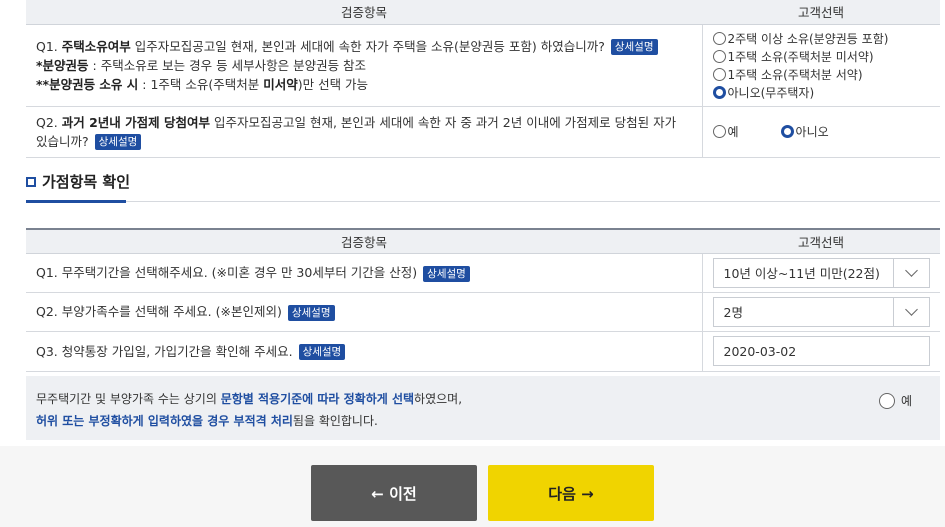 Image resolution: width=945 pixels, height=527 pixels. What do you see at coordinates (87, 84) in the screenshot?
I see `q1-note2-label: **분양권등 소유 시` at bounding box center [87, 84].